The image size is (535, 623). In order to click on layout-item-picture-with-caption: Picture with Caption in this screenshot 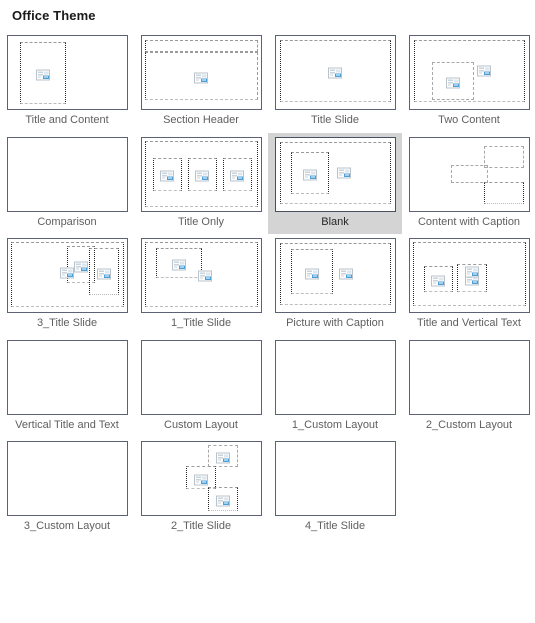, I will do `click(335, 285)`.